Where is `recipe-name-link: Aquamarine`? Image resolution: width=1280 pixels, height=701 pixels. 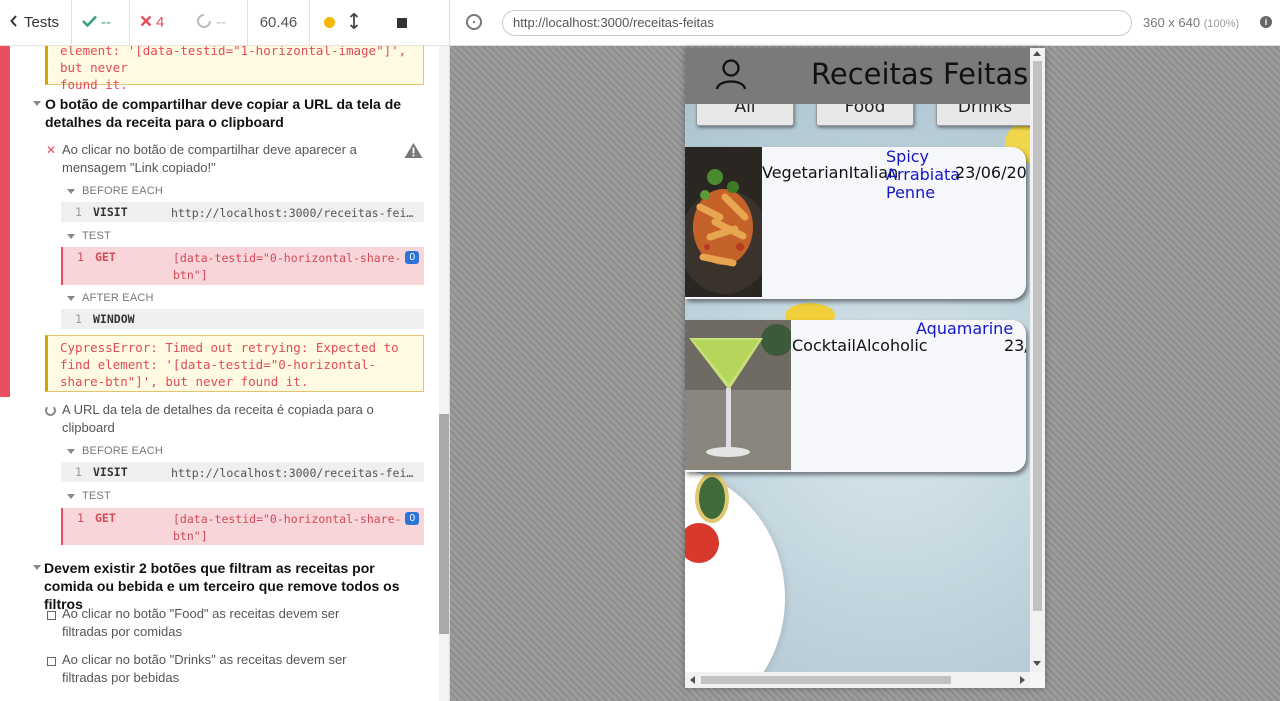 recipe-name-link: Aquamarine is located at coordinates (964, 329).